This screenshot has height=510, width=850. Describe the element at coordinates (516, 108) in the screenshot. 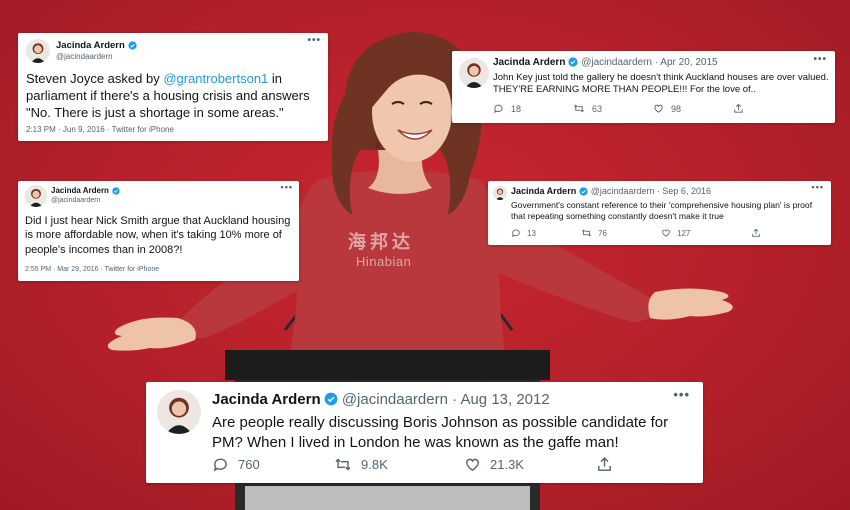

I see `reply-count: 18` at that location.